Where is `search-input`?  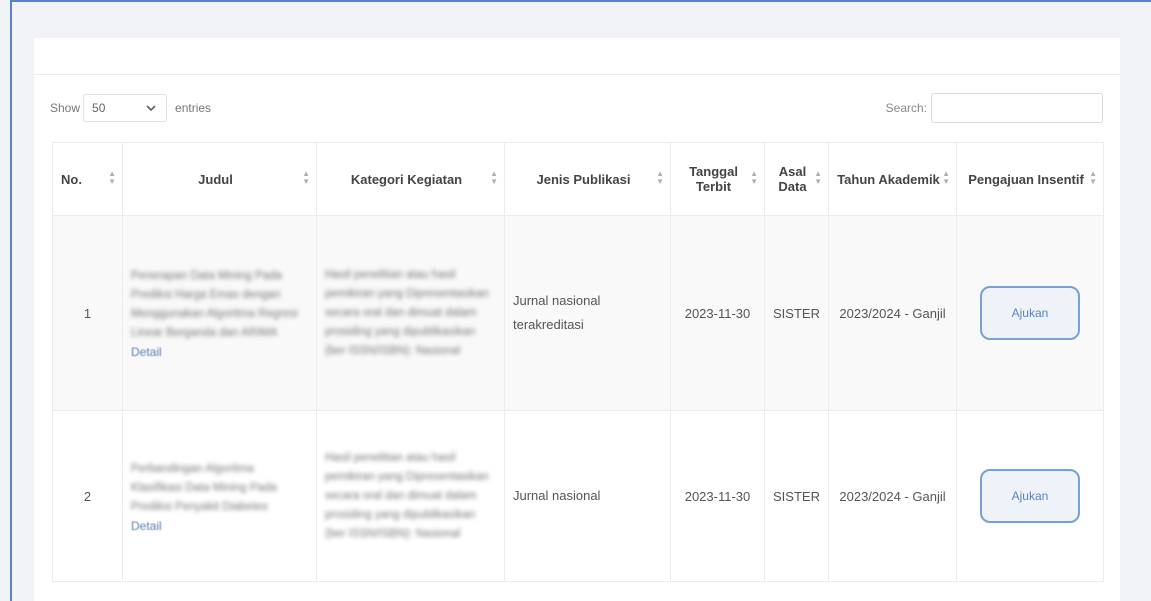
search-input is located at coordinates (1017, 108).